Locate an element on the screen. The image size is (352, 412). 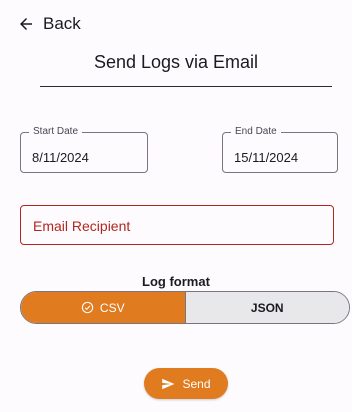
send-button: Send is located at coordinates (186, 383).